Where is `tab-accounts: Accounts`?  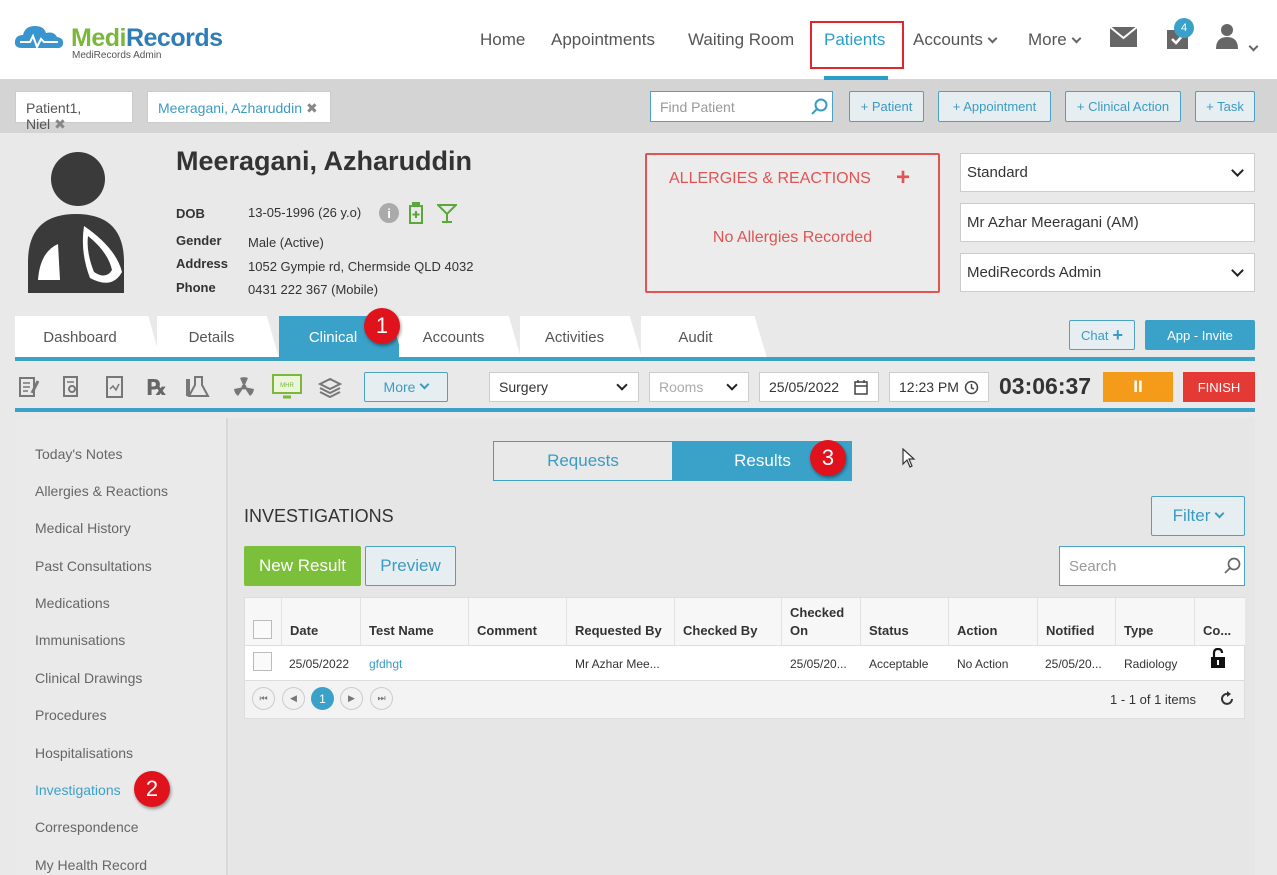
tab-accounts: Accounts is located at coordinates (460, 337).